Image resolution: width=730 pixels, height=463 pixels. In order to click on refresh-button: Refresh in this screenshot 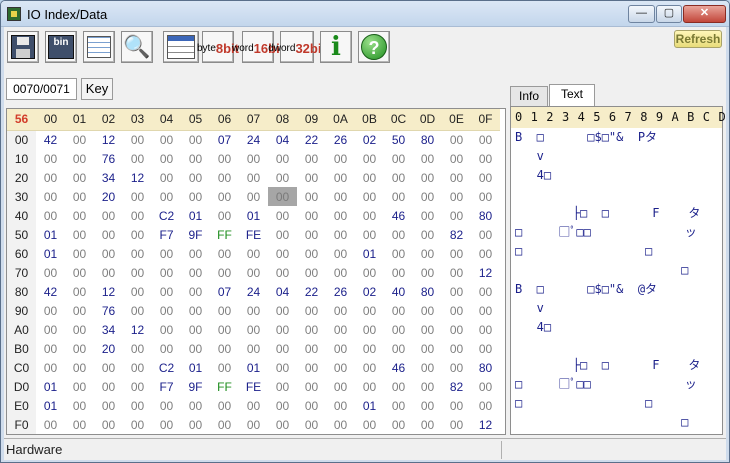, I will do `click(698, 39)`.